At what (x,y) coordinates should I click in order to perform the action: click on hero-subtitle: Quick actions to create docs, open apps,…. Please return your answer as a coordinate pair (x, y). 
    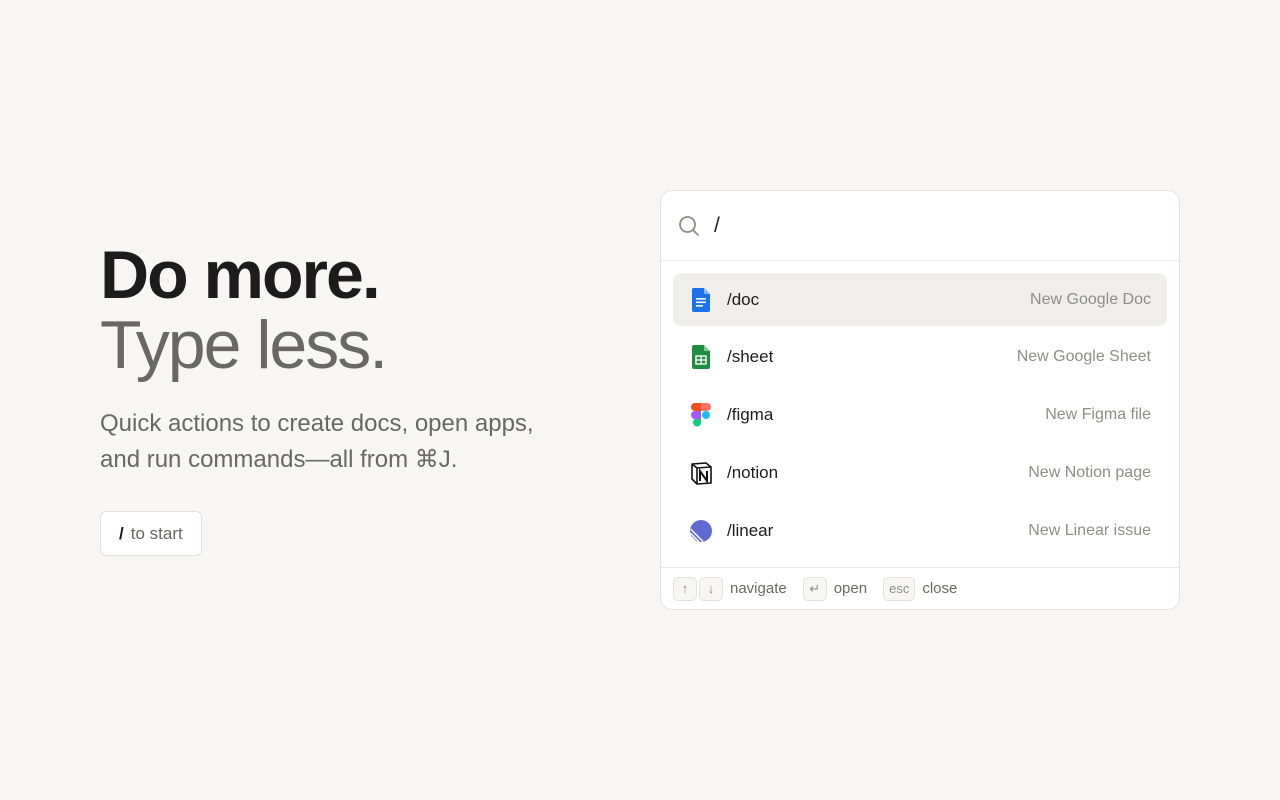
    Looking at the image, I should click on (317, 441).